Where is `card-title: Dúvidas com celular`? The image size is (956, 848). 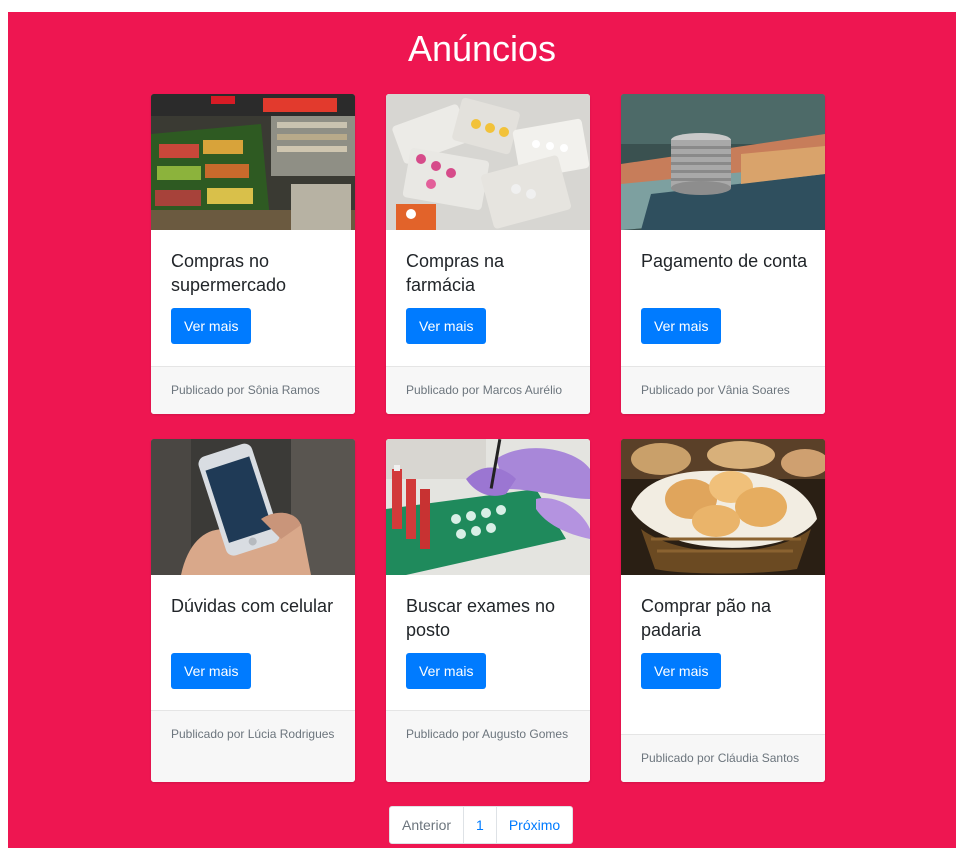 card-title: Dúvidas com celular is located at coordinates (252, 606).